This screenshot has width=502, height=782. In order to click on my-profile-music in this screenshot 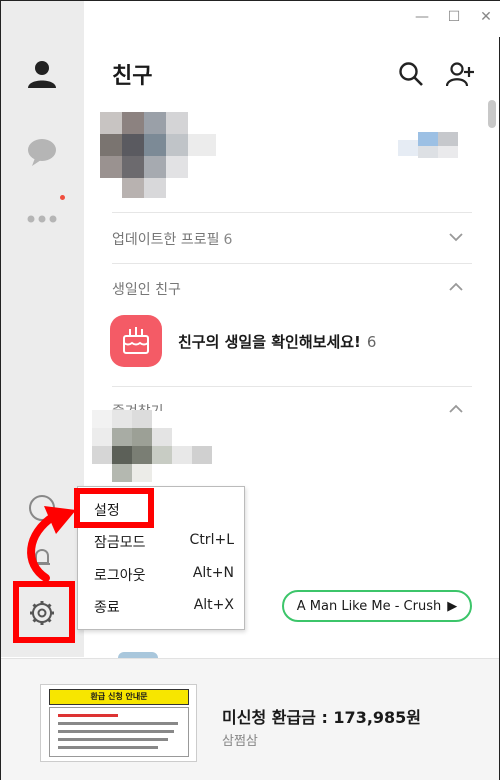, I will do `click(434, 145)`.